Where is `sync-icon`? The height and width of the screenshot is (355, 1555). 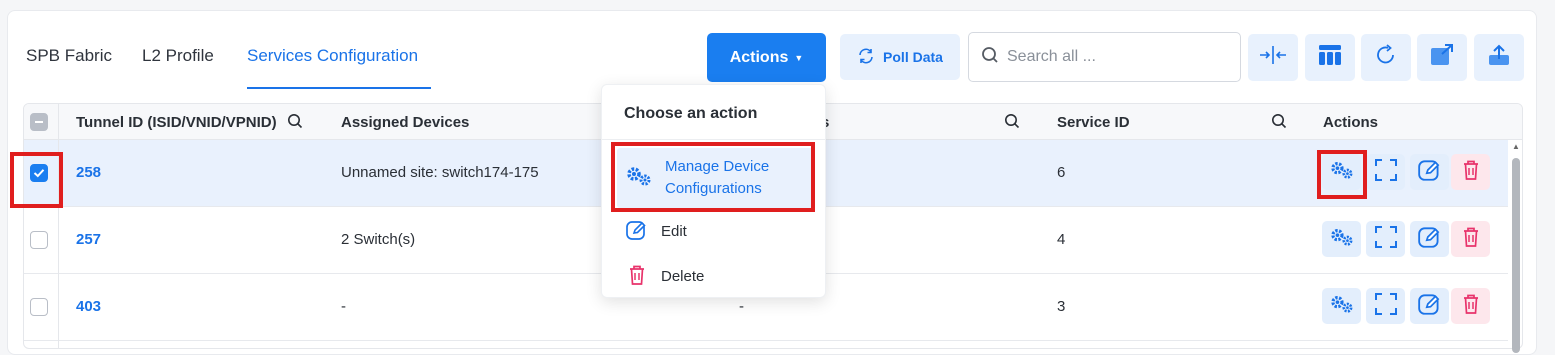
sync-icon is located at coordinates (866, 57).